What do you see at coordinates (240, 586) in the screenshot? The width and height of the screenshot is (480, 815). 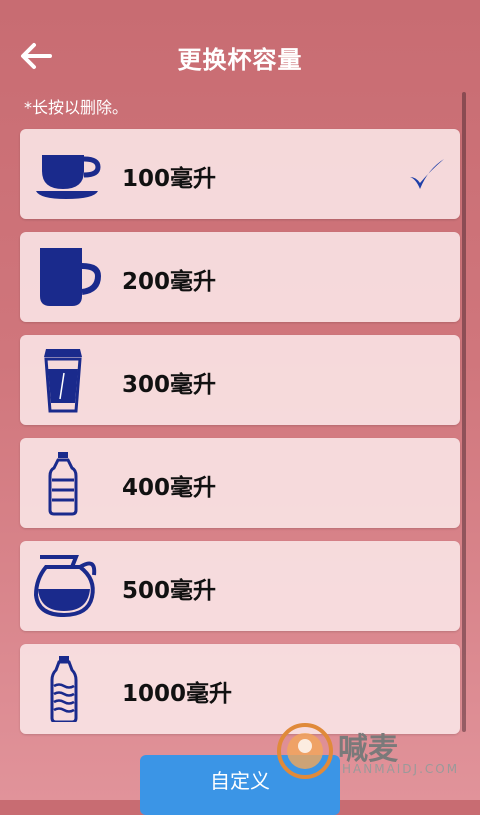 I see `cup-size-item-500: 500毫升` at bounding box center [240, 586].